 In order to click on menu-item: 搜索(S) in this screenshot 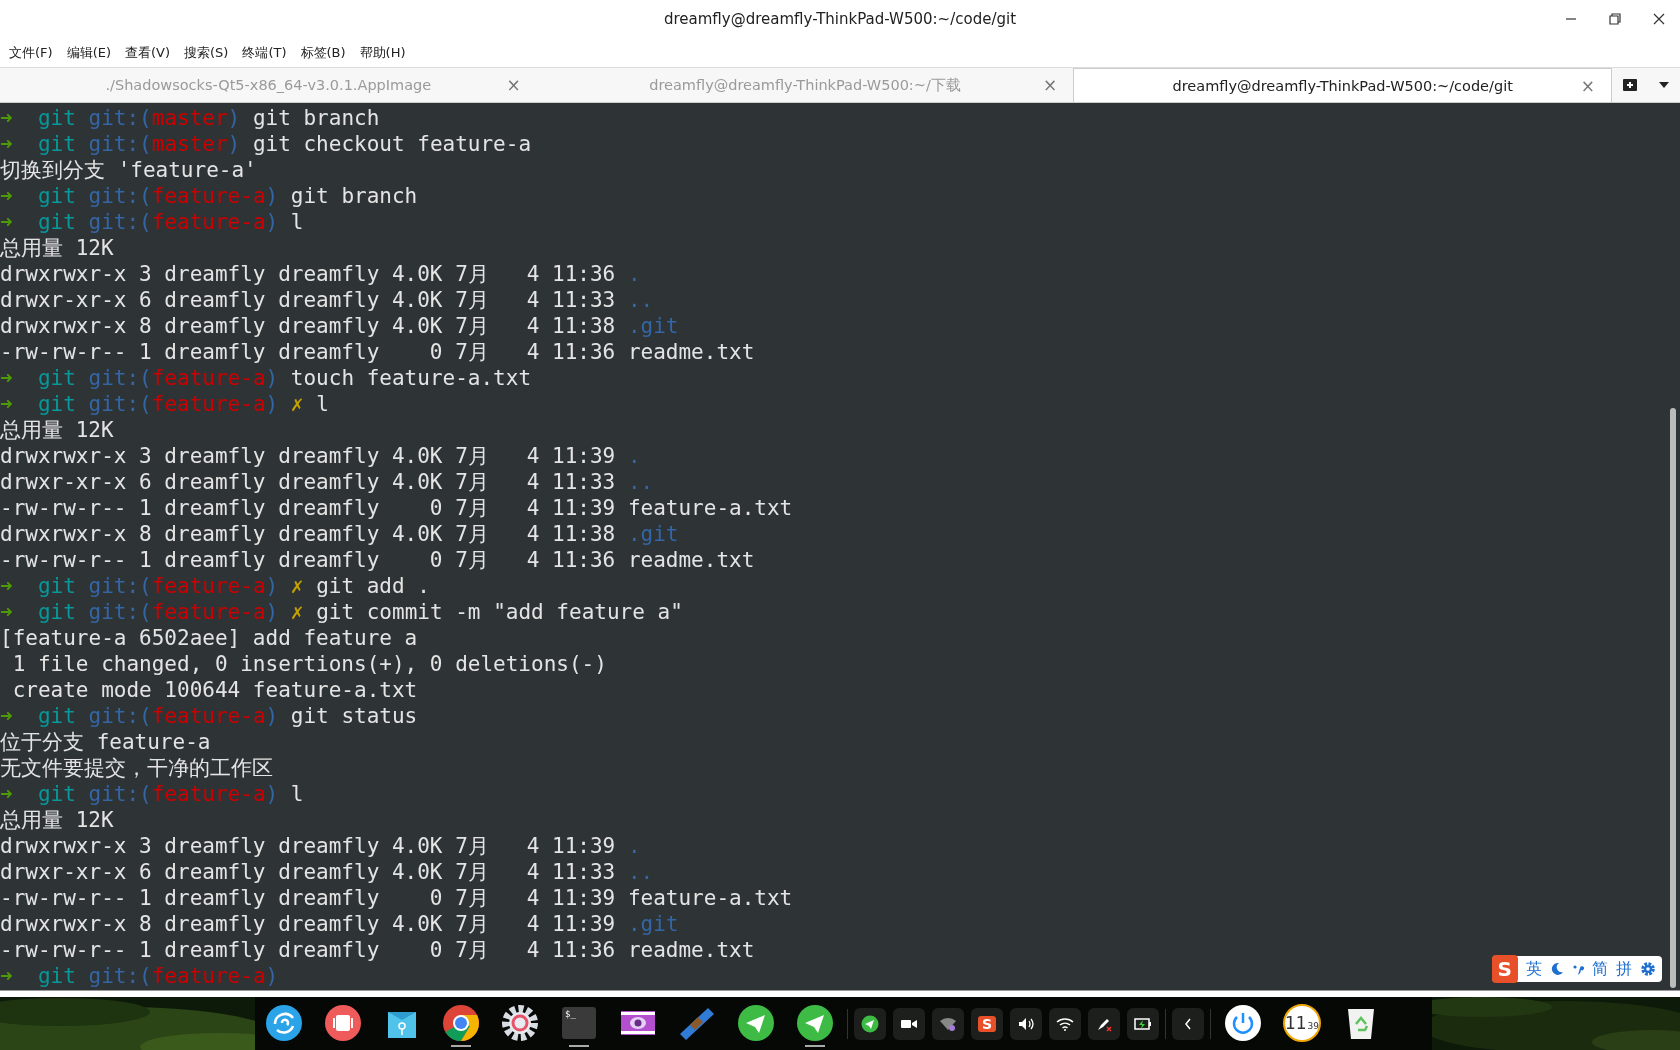, I will do `click(206, 52)`.